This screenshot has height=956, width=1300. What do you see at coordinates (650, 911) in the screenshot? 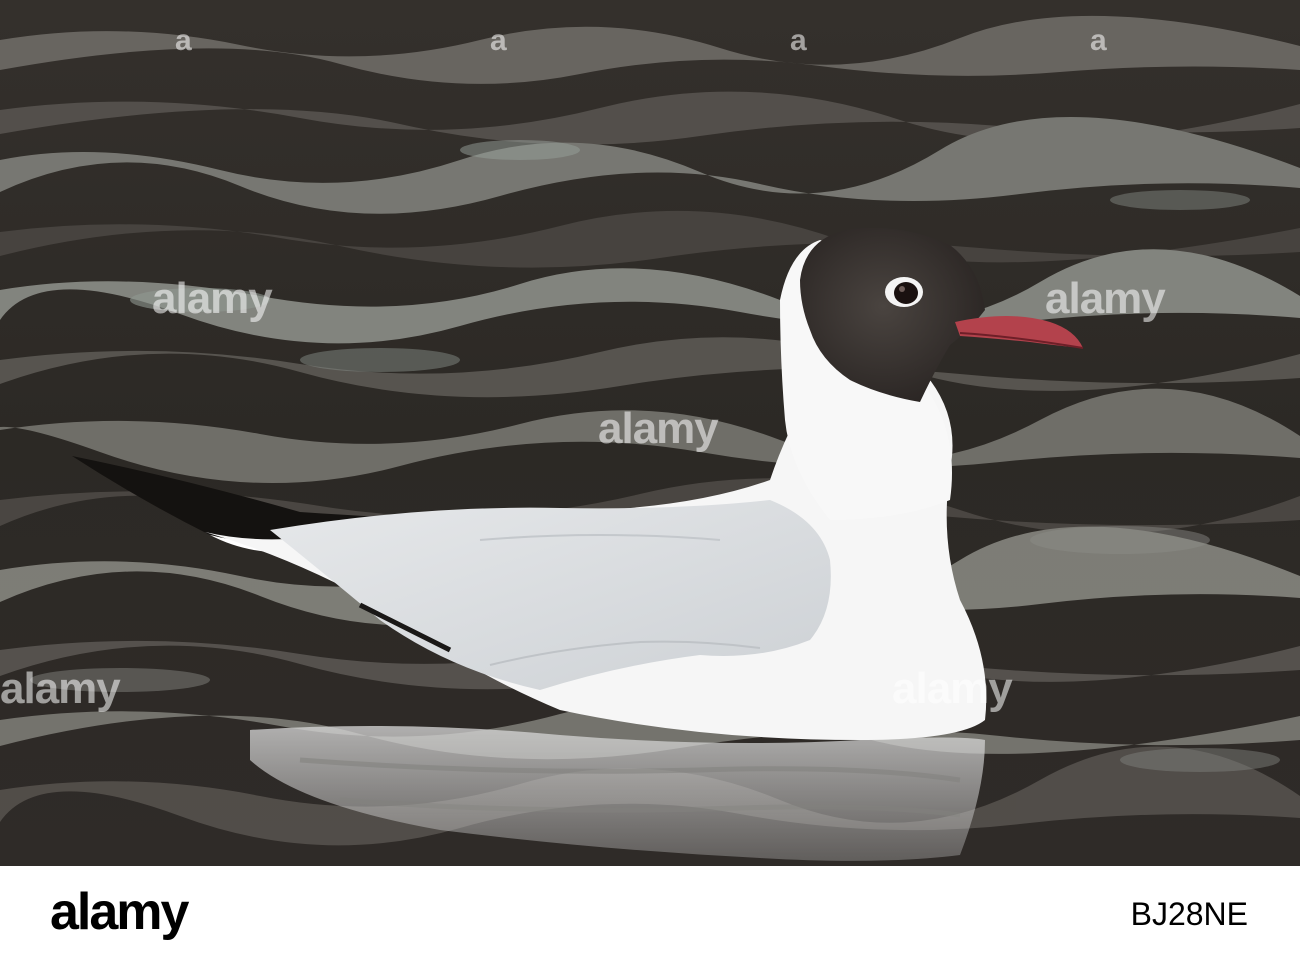
I see `footer-bar: alamy BJ28NE` at bounding box center [650, 911].